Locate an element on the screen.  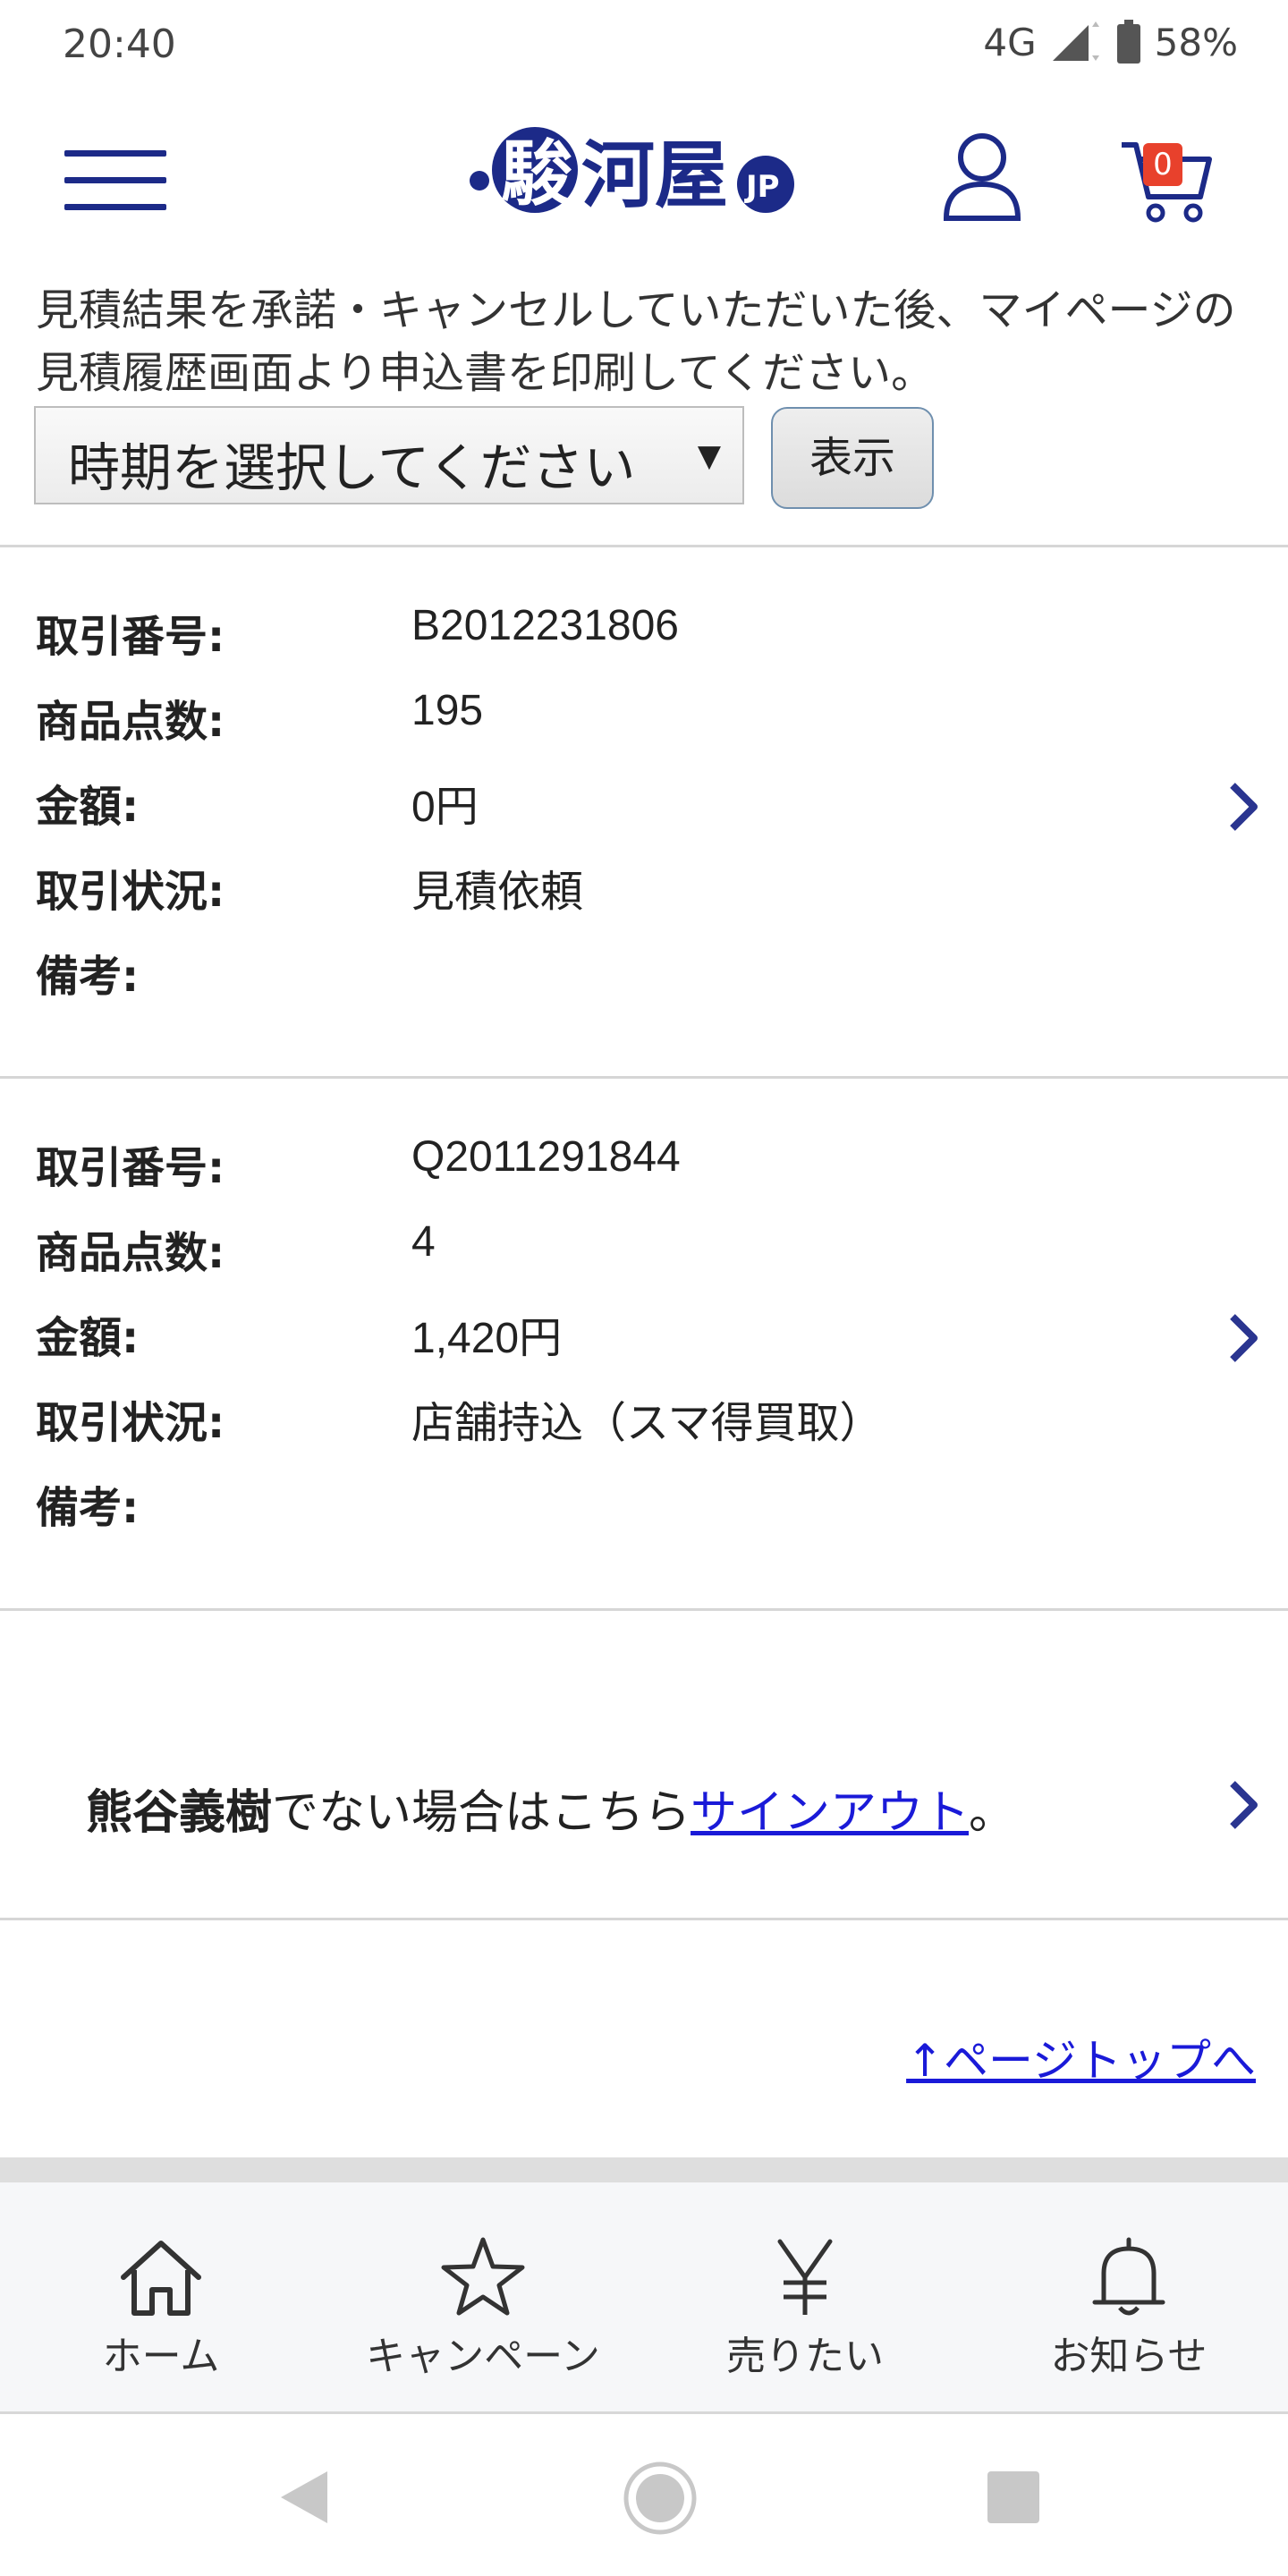
logo-mark: 駿 河屋 JP is located at coordinates (632, 172).